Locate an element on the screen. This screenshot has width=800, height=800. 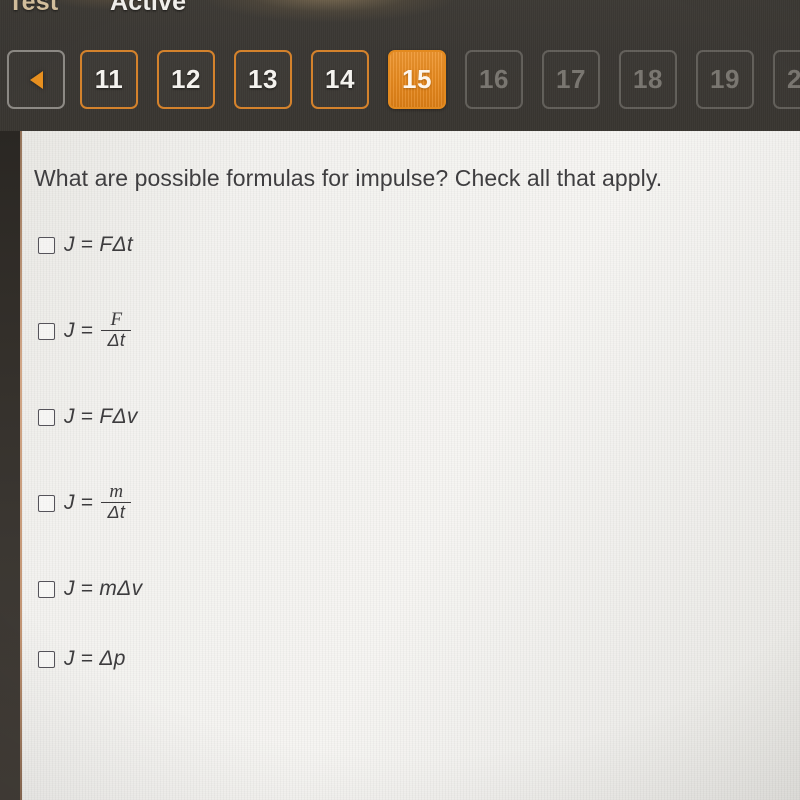
status-badge: Active is located at coordinates (148, 8).